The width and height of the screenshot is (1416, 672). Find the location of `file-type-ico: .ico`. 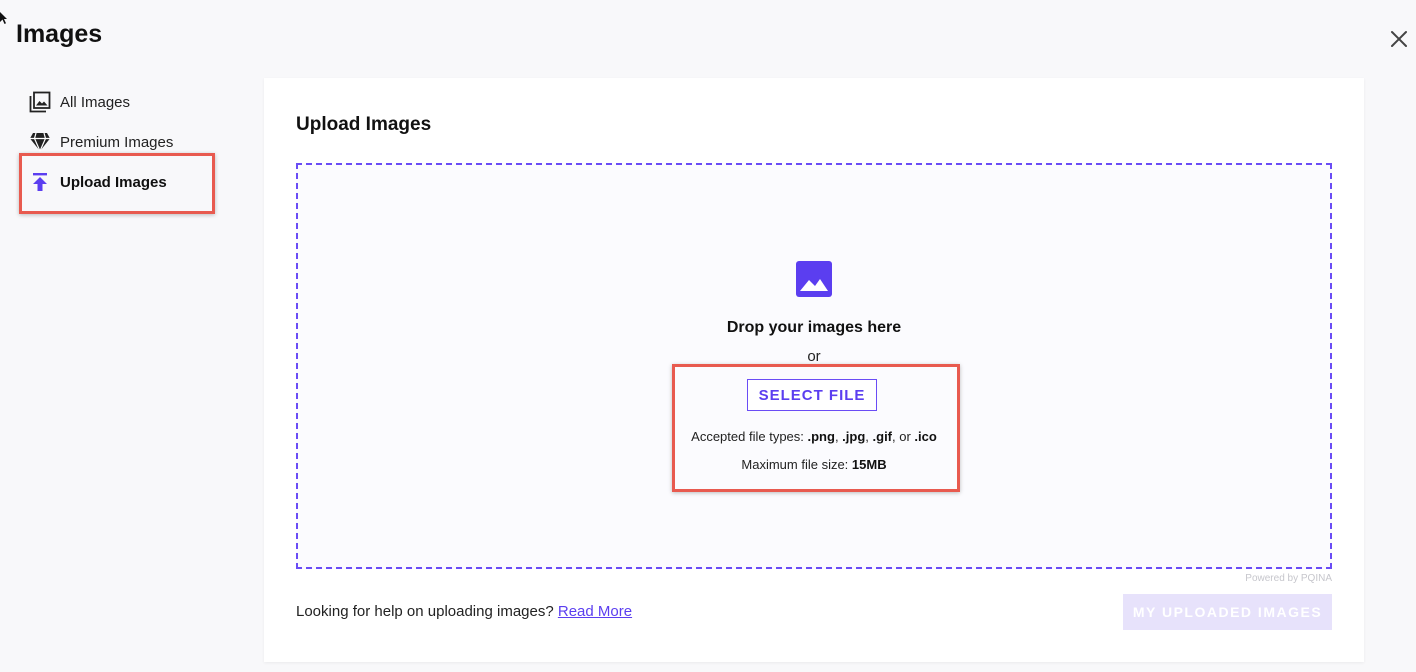

file-type-ico: .ico is located at coordinates (925, 436).